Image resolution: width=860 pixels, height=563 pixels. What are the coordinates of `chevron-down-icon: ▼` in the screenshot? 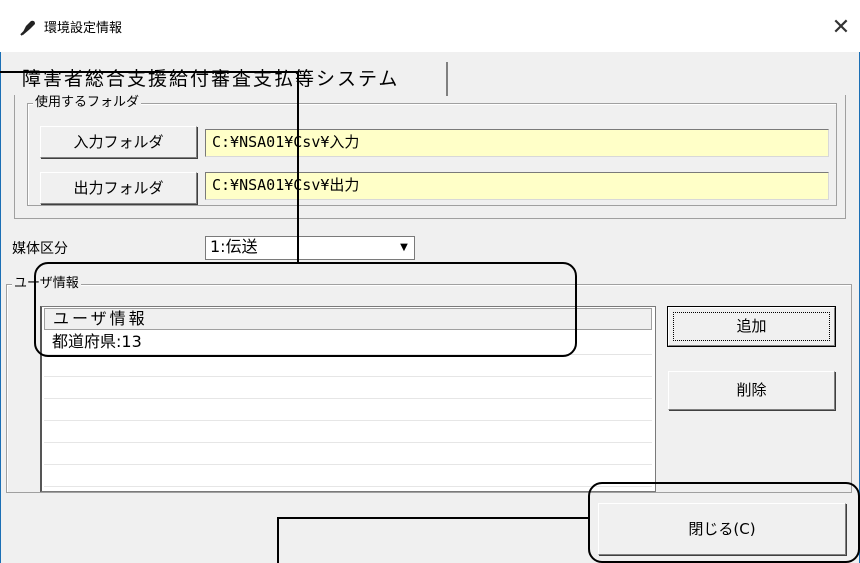 It's located at (404, 248).